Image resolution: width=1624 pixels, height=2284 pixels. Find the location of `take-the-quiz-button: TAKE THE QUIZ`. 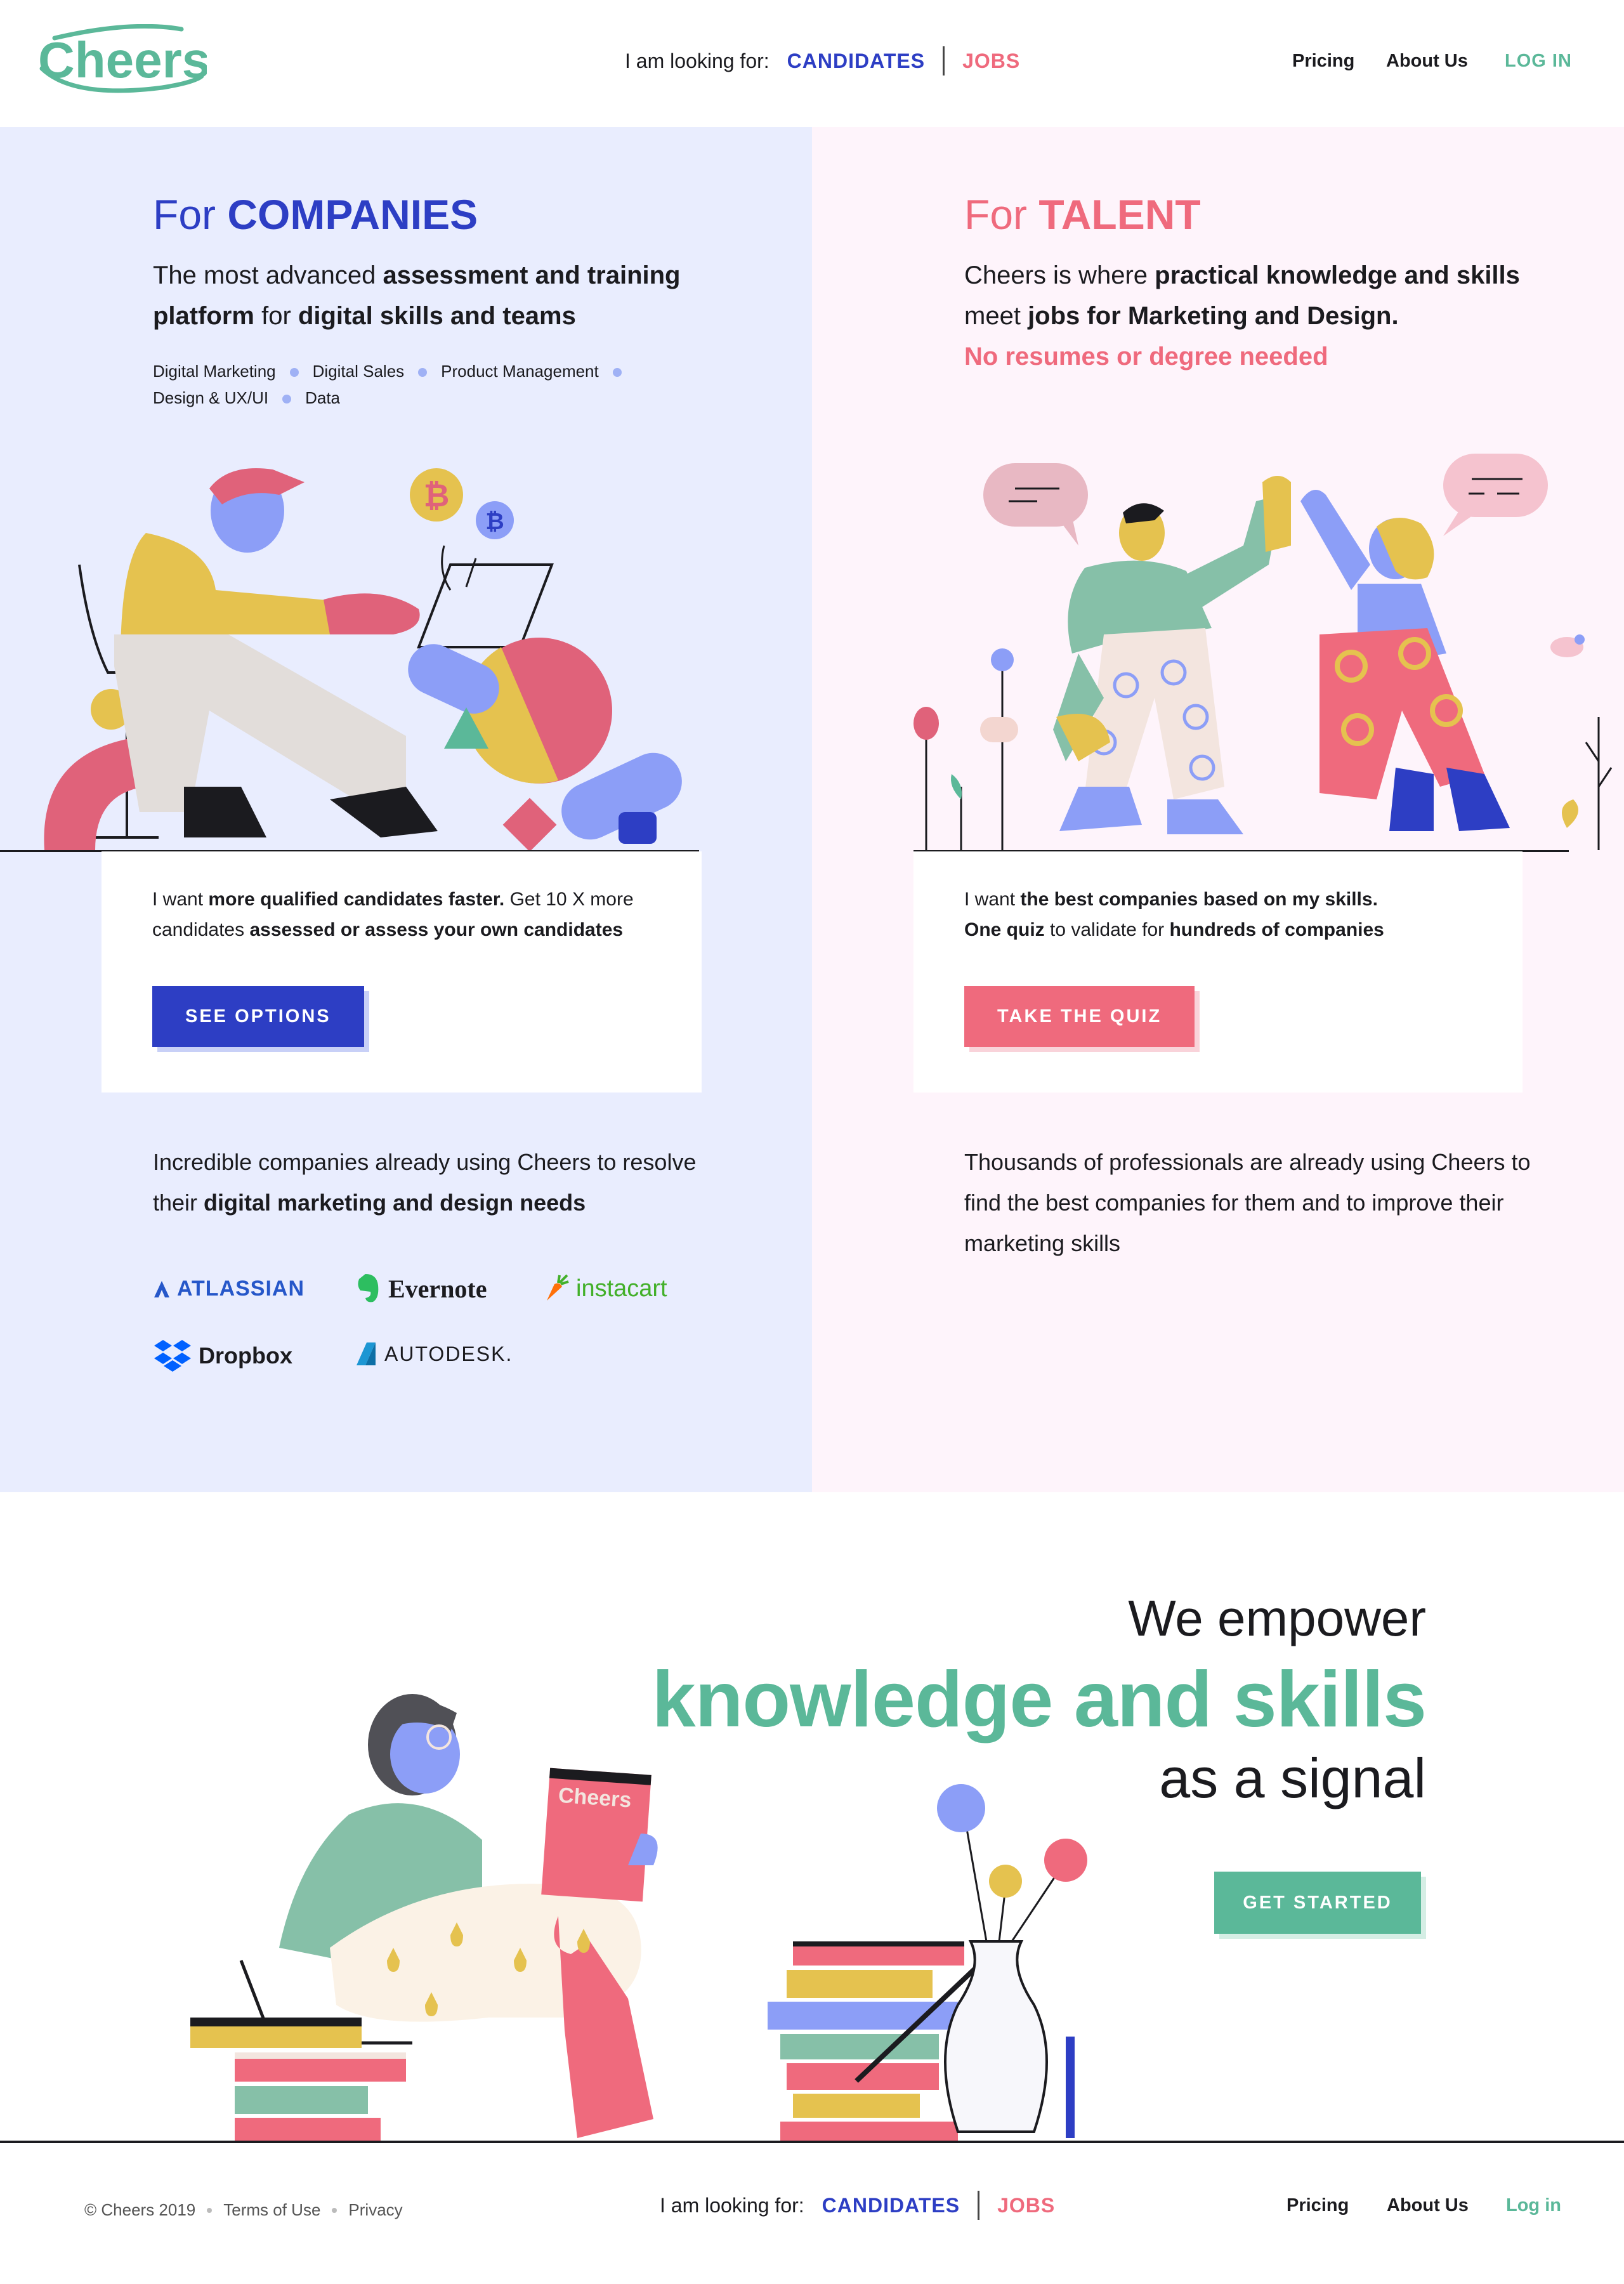

take-the-quiz-button: TAKE THE QUIZ is located at coordinates (1080, 1017).